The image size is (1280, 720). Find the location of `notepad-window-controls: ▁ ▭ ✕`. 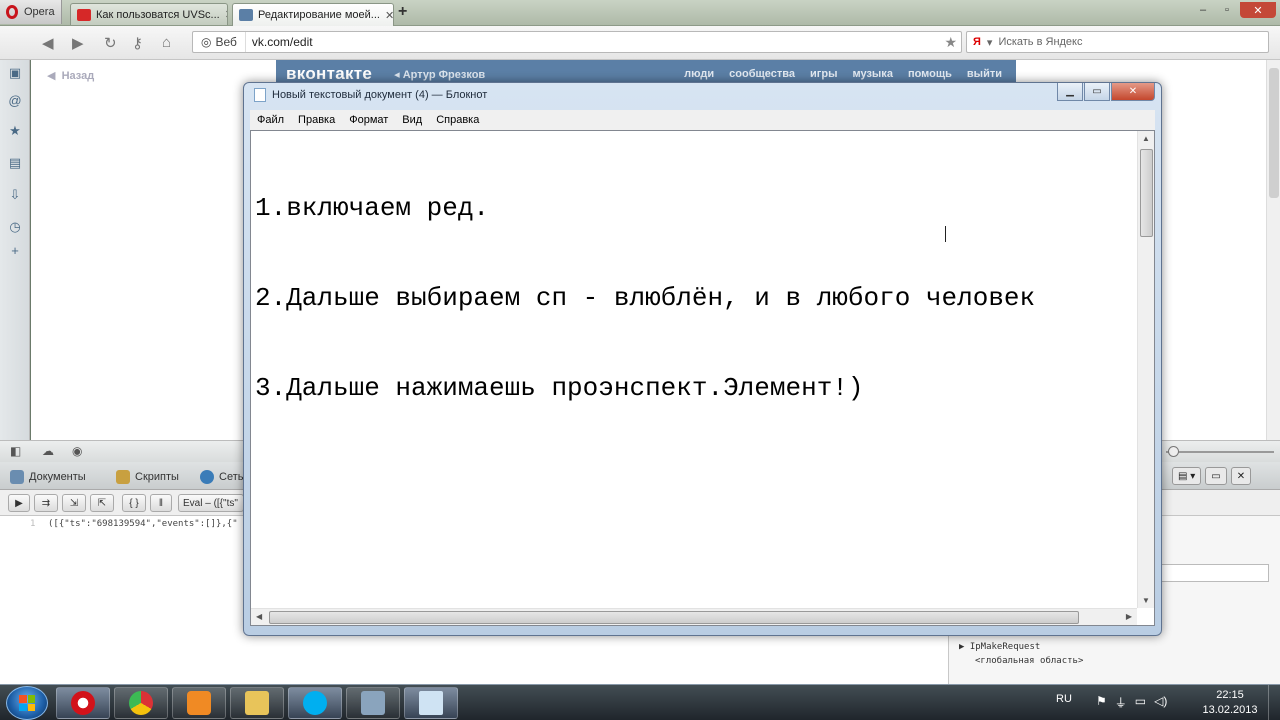

notepad-window-controls: ▁ ▭ ✕ is located at coordinates (1106, 92).